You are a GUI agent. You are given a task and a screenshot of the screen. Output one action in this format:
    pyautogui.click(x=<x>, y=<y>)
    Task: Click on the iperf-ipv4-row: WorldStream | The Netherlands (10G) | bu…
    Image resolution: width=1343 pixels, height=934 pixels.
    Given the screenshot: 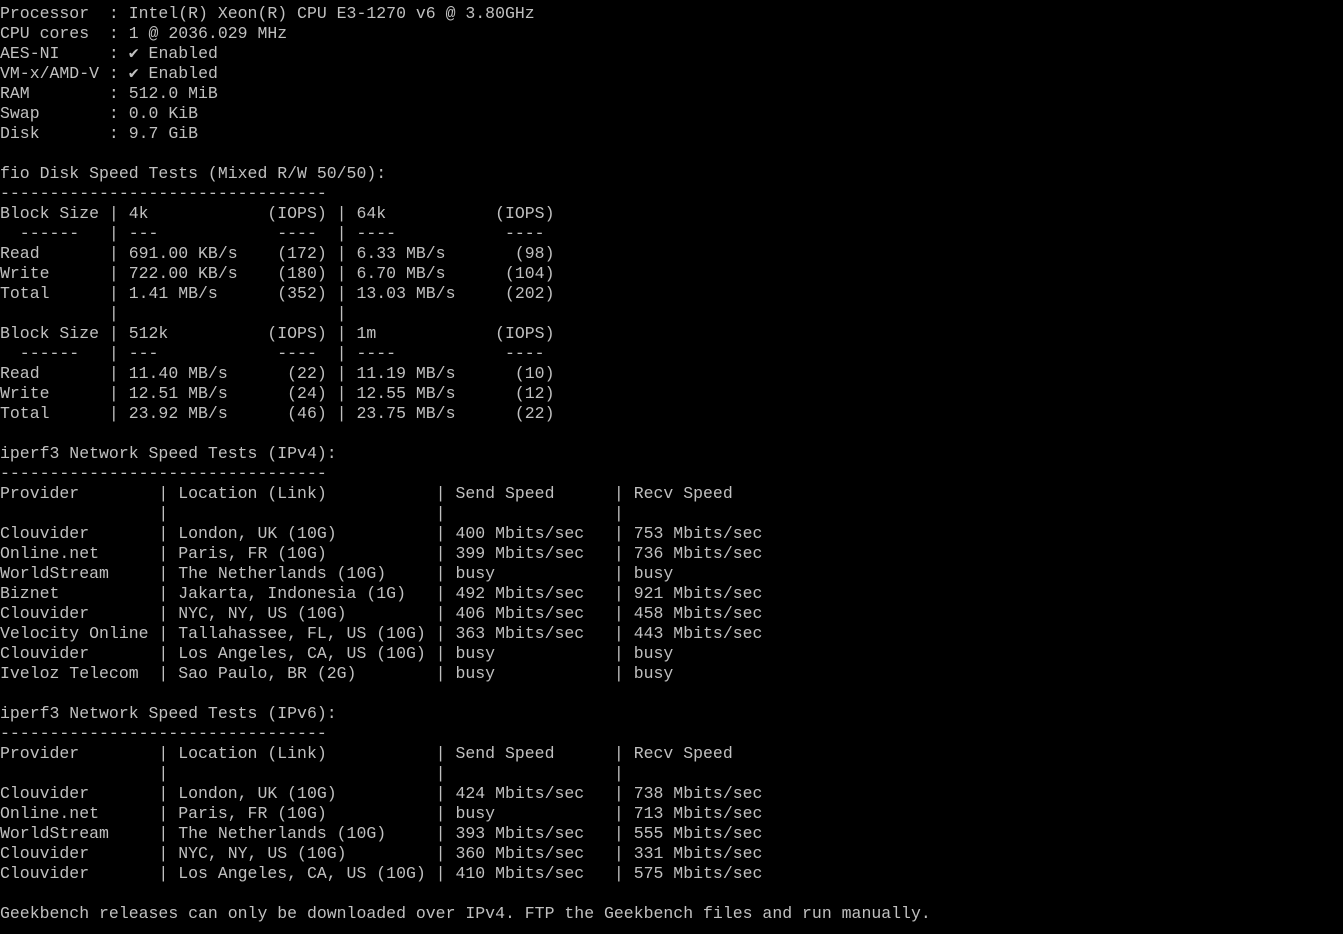 What is the action you would take?
    pyautogui.click(x=391, y=573)
    